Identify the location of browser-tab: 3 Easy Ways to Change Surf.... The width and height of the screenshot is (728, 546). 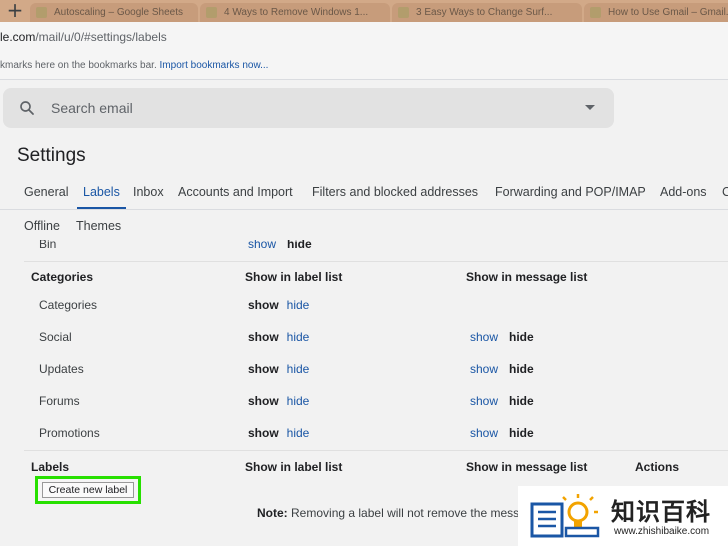
(487, 12).